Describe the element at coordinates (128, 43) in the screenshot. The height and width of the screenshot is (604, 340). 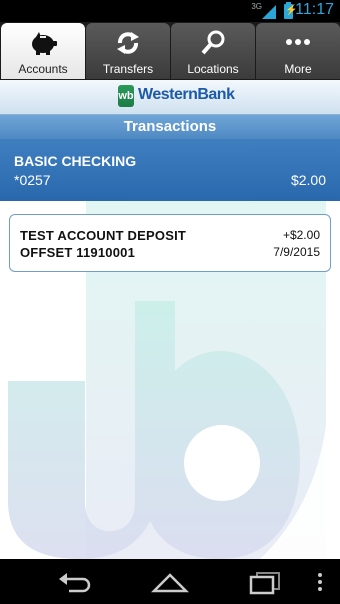
I see `transfer-arrows-icon` at that location.